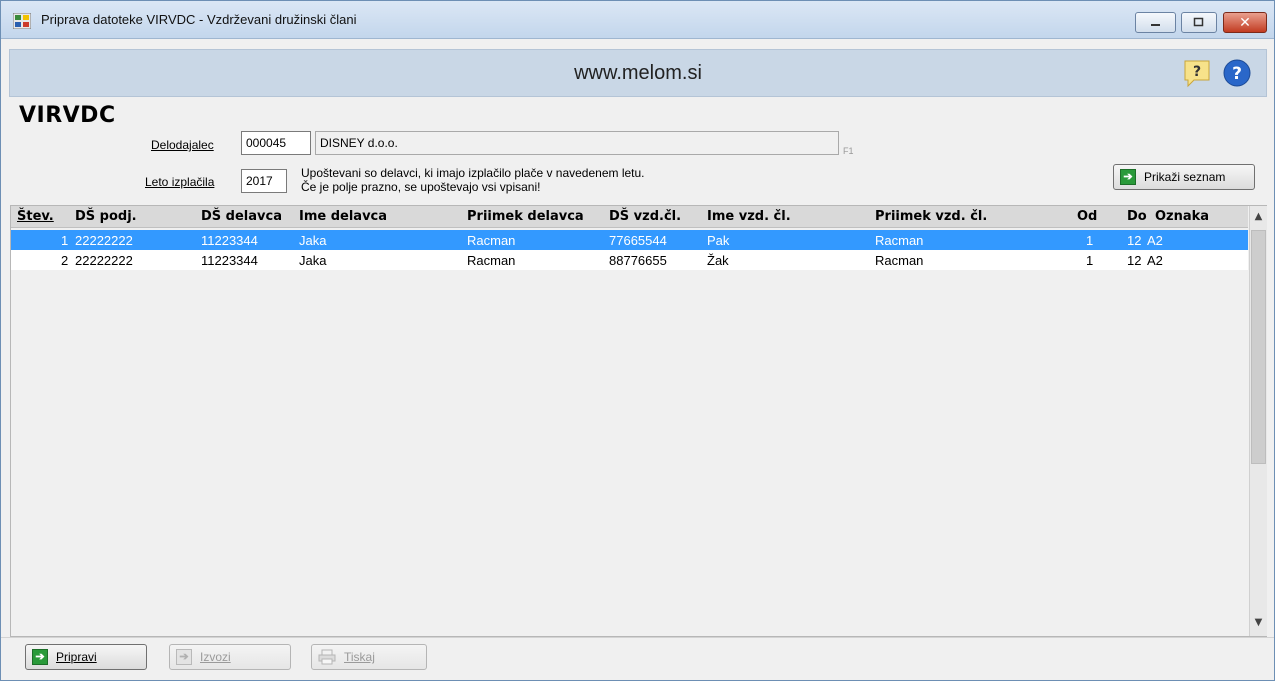  I want to click on col-stev: Štev., so click(35, 216).